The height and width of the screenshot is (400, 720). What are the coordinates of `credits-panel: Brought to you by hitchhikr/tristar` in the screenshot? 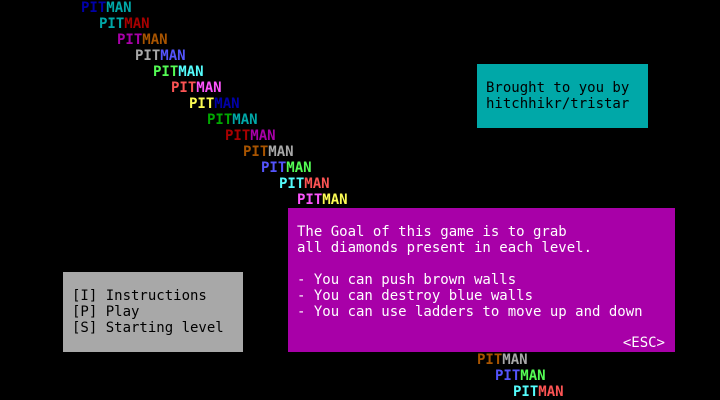 It's located at (562, 96).